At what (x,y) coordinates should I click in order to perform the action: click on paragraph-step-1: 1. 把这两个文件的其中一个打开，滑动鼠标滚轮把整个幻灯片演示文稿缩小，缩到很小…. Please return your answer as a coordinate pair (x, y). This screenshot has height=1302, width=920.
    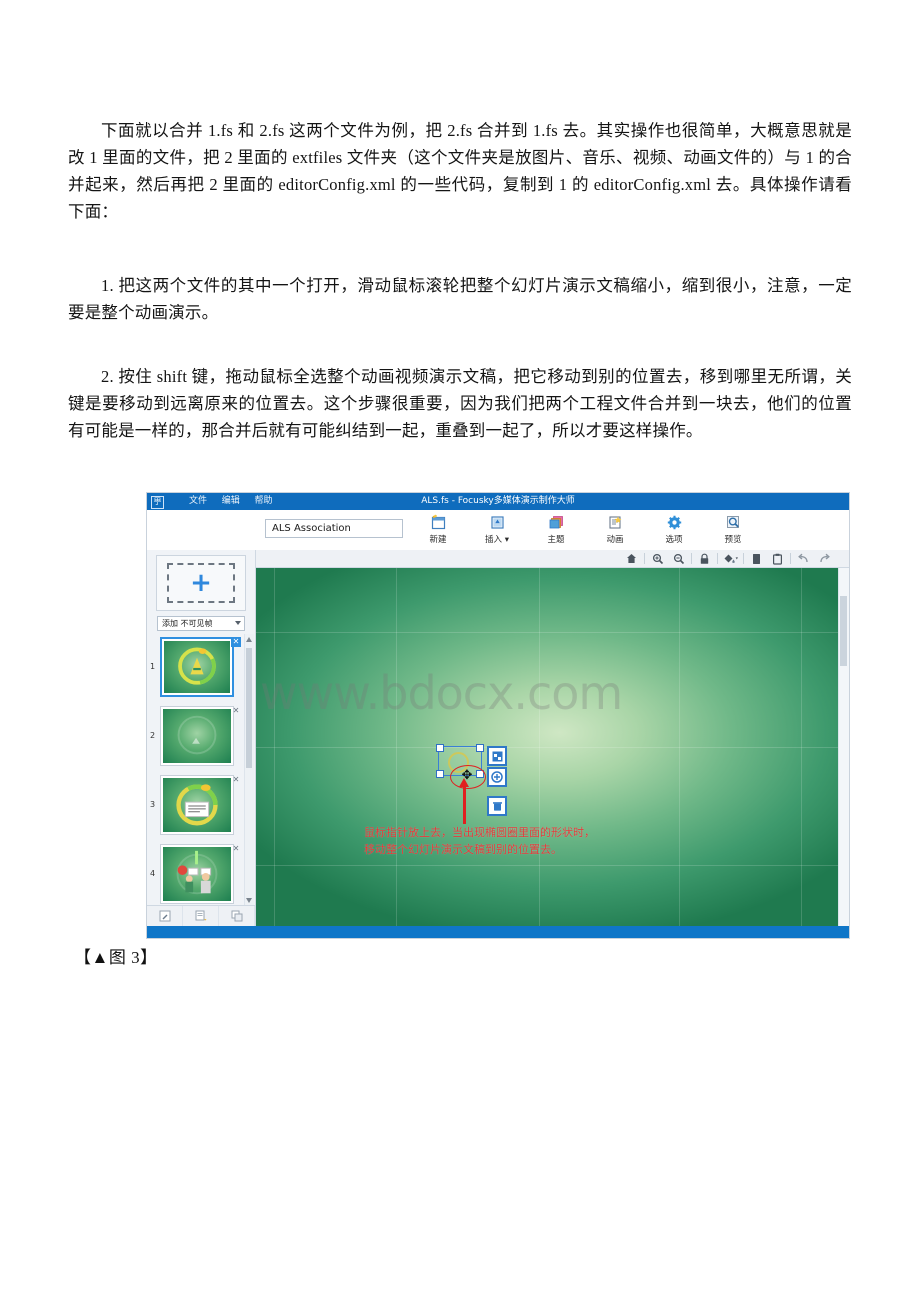
    Looking at the image, I should click on (460, 298).